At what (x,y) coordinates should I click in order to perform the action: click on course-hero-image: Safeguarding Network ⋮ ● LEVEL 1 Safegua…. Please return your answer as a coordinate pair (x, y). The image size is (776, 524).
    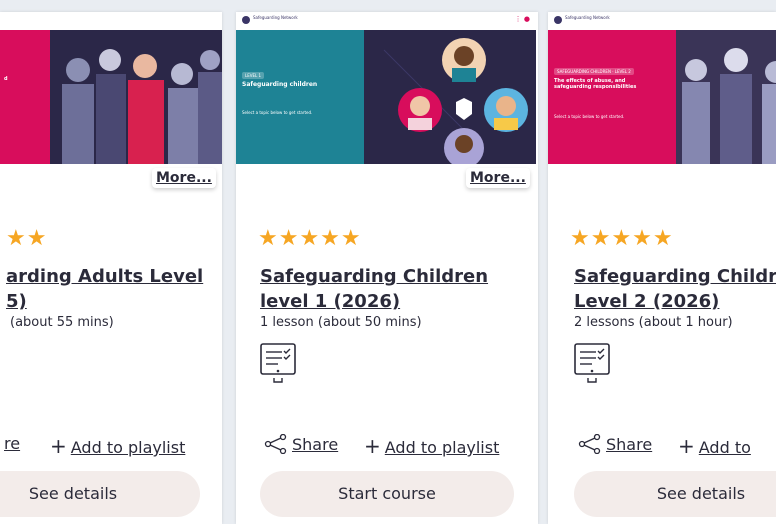
    Looking at the image, I should click on (386, 88).